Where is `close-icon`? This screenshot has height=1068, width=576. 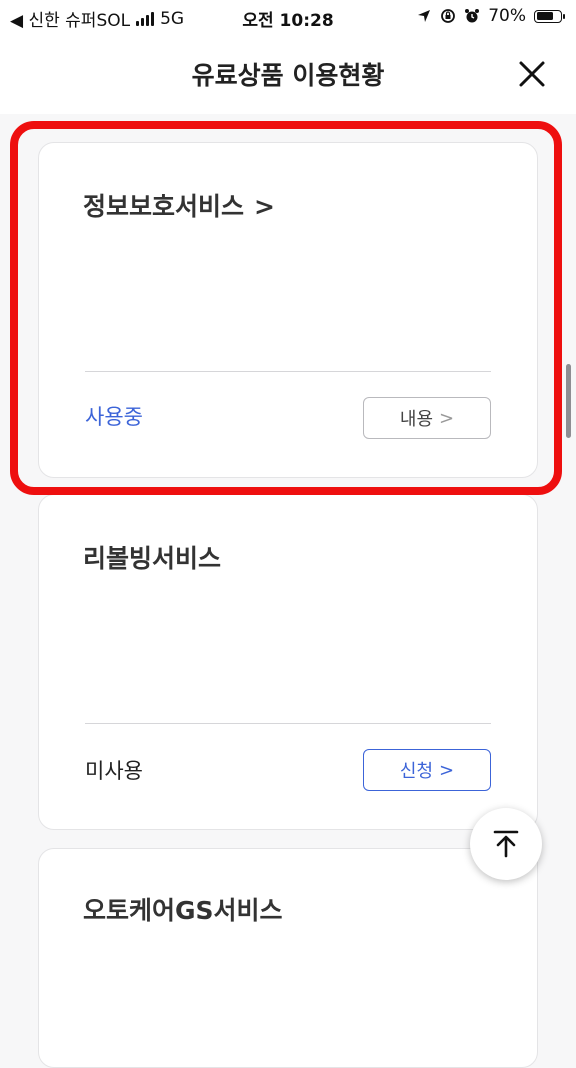
close-icon is located at coordinates (532, 74).